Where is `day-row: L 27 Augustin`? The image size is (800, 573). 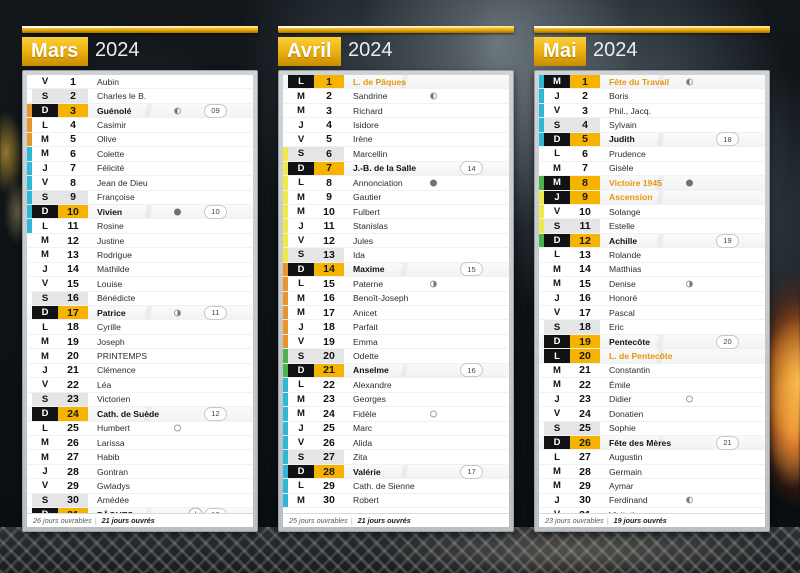 day-row: L 27 Augustin is located at coordinates (652, 457).